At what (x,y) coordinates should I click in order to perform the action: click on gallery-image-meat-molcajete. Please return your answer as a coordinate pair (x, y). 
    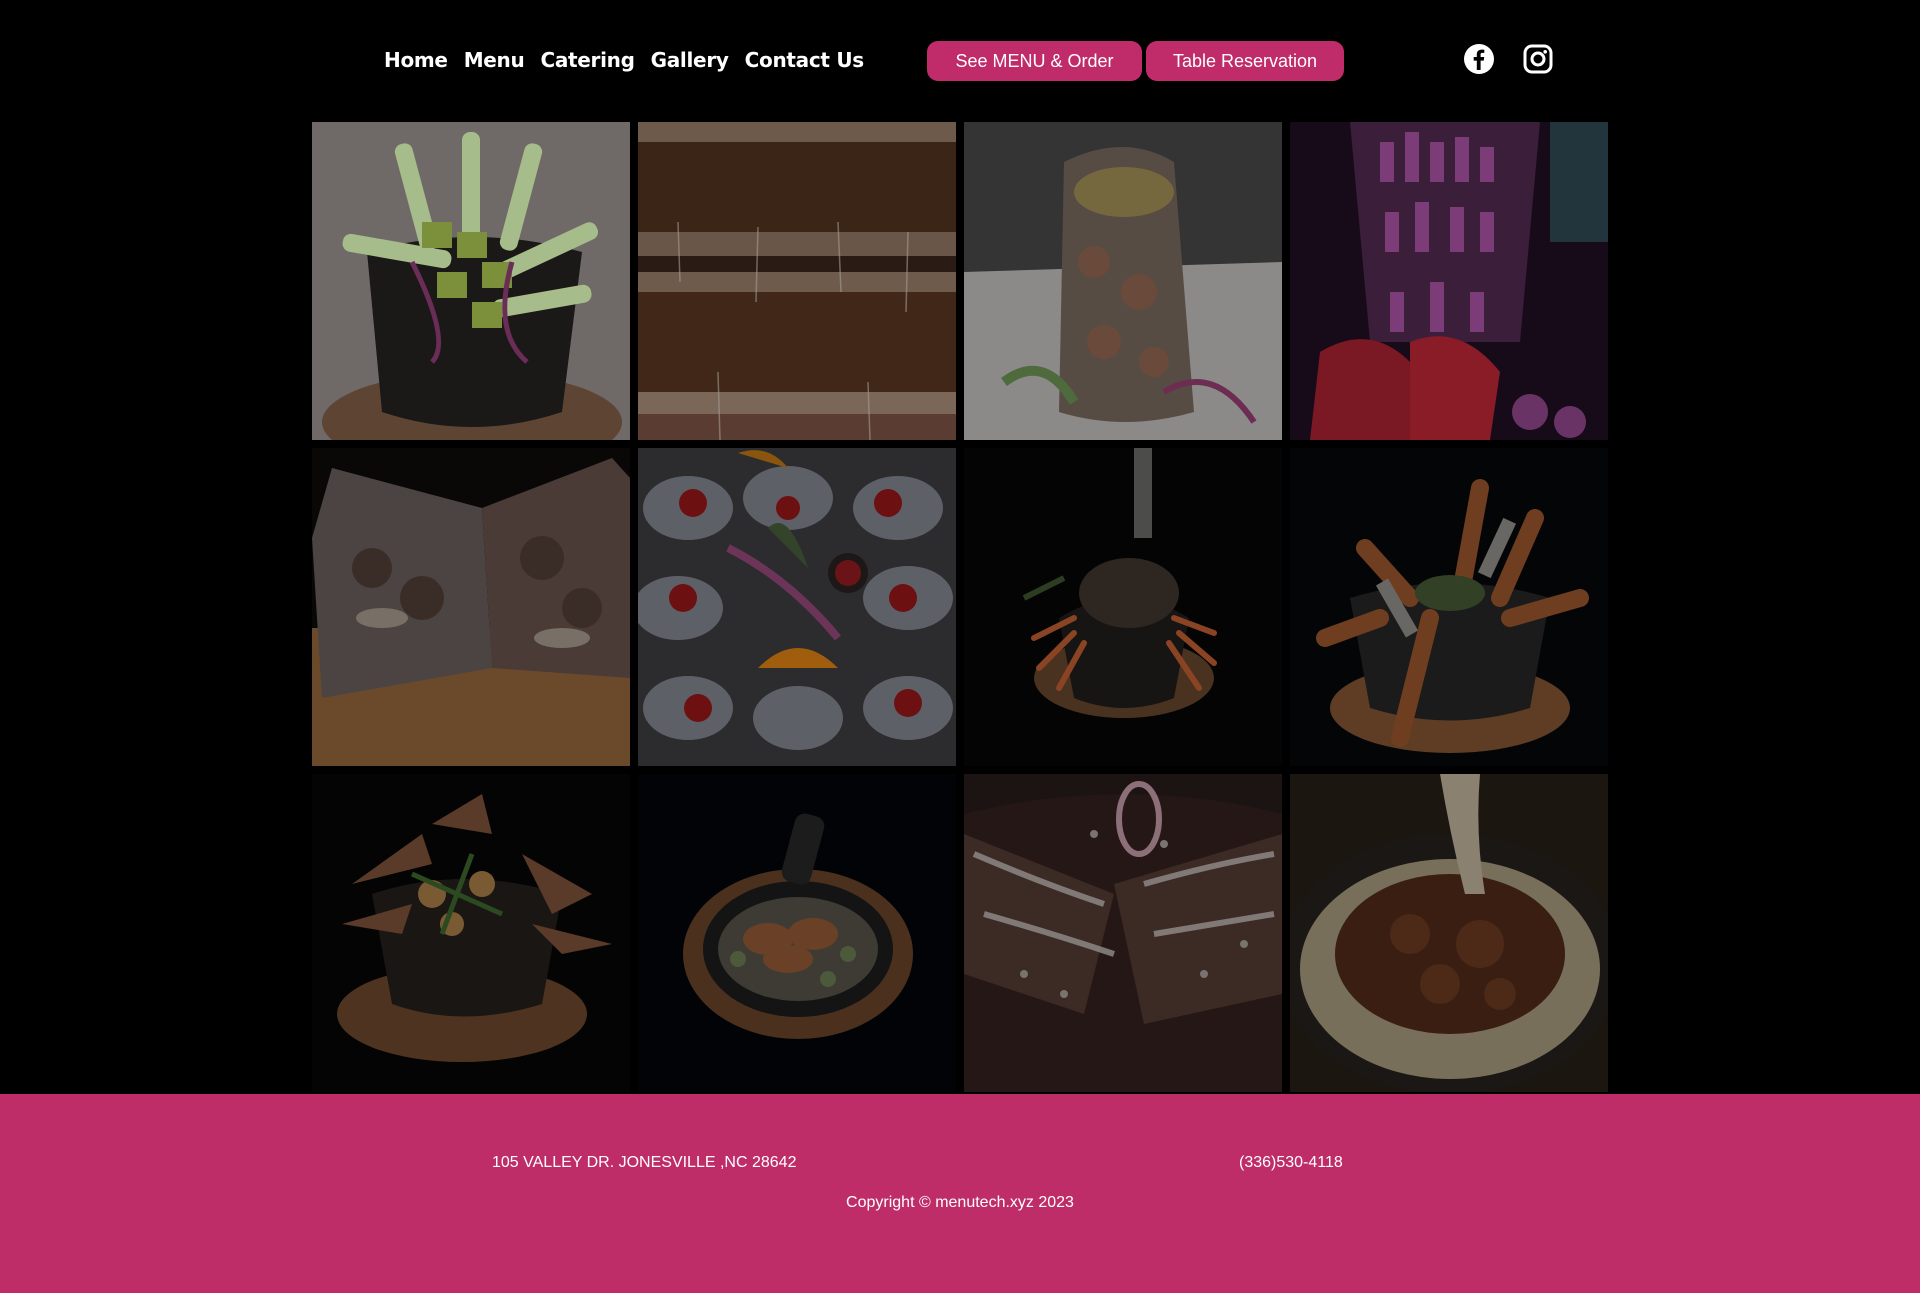
    Looking at the image, I should click on (471, 933).